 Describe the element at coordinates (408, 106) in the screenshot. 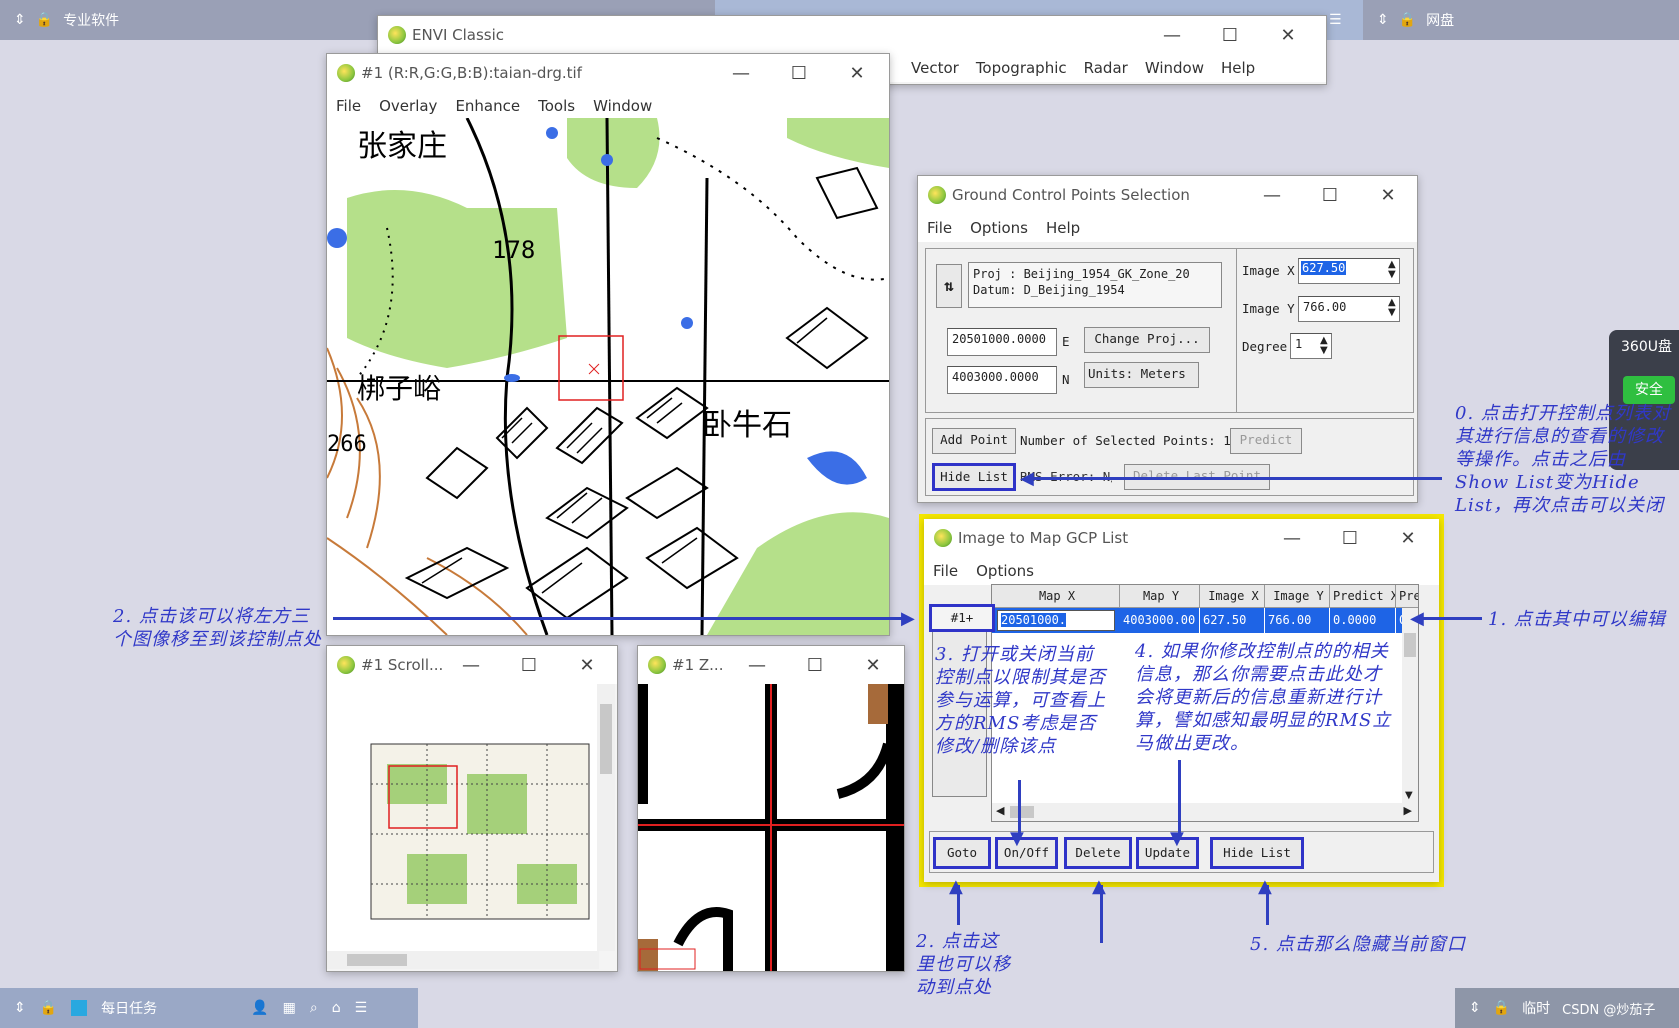

I see `menu-overlay: Overlay` at that location.